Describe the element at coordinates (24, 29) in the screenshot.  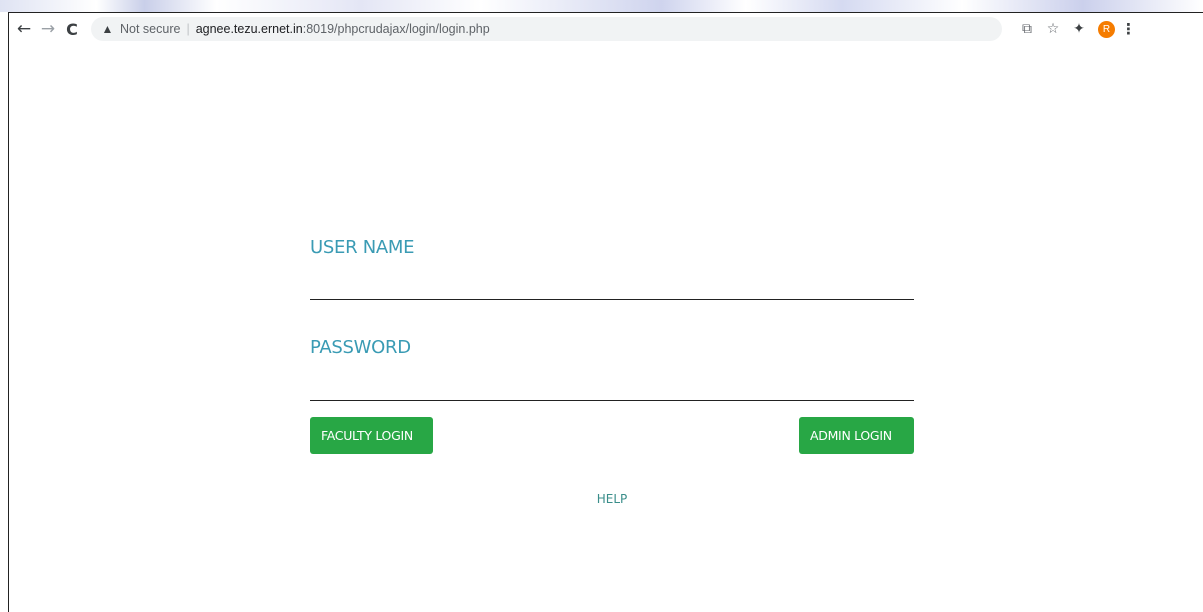
I see `back-arrow-icon: ←` at that location.